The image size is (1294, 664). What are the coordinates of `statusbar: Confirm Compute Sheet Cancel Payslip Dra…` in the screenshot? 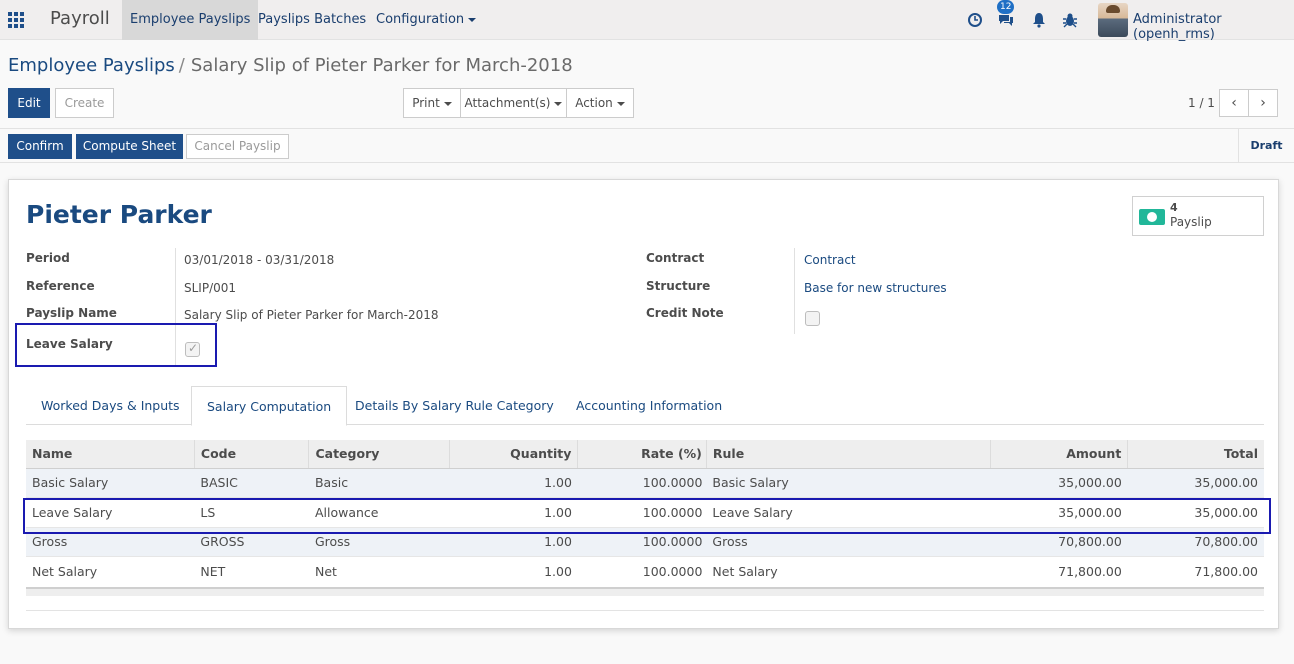 It's located at (647, 145).